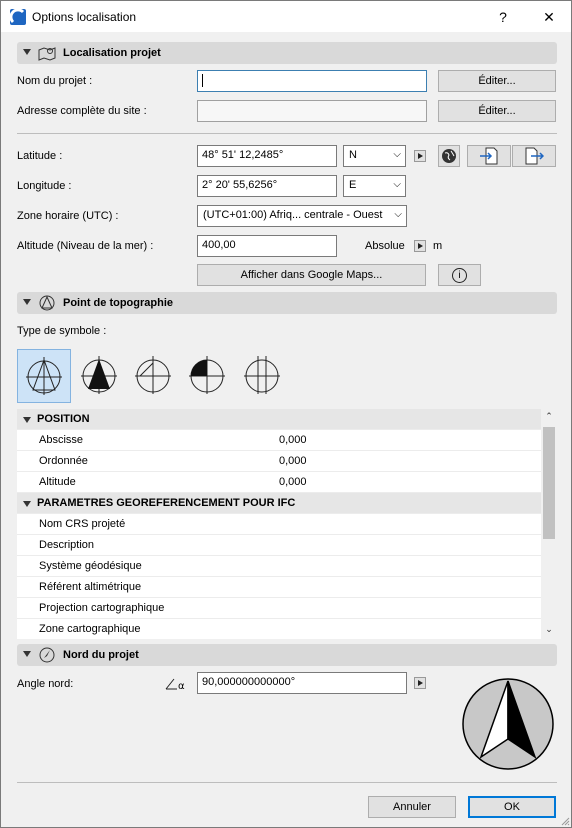 This screenshot has width=572, height=828. What do you see at coordinates (62, 331) in the screenshot?
I see `symbol-type-label: Type de symbole :` at bounding box center [62, 331].